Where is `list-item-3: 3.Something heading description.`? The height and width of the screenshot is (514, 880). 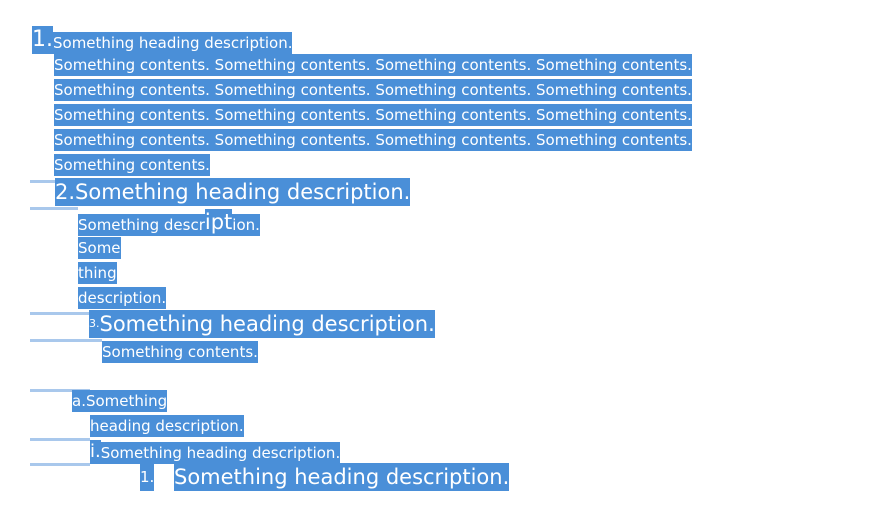 list-item-3: 3.Something heading description. is located at coordinates (262, 324).